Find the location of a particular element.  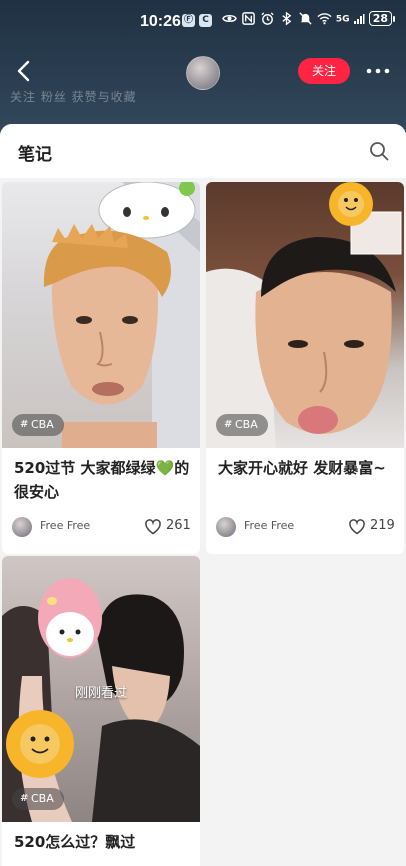

status-notification-badges: Ⓕ C is located at coordinates (197, 20).